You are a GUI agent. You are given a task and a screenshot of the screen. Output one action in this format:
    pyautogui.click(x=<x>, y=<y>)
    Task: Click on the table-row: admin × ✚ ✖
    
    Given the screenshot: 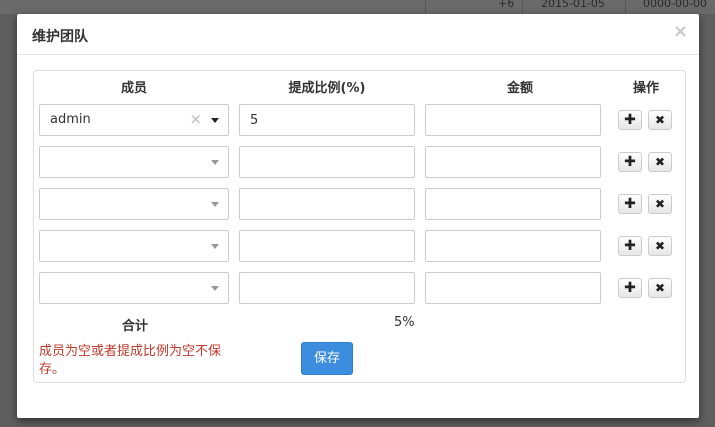 What is the action you would take?
    pyautogui.click(x=360, y=120)
    